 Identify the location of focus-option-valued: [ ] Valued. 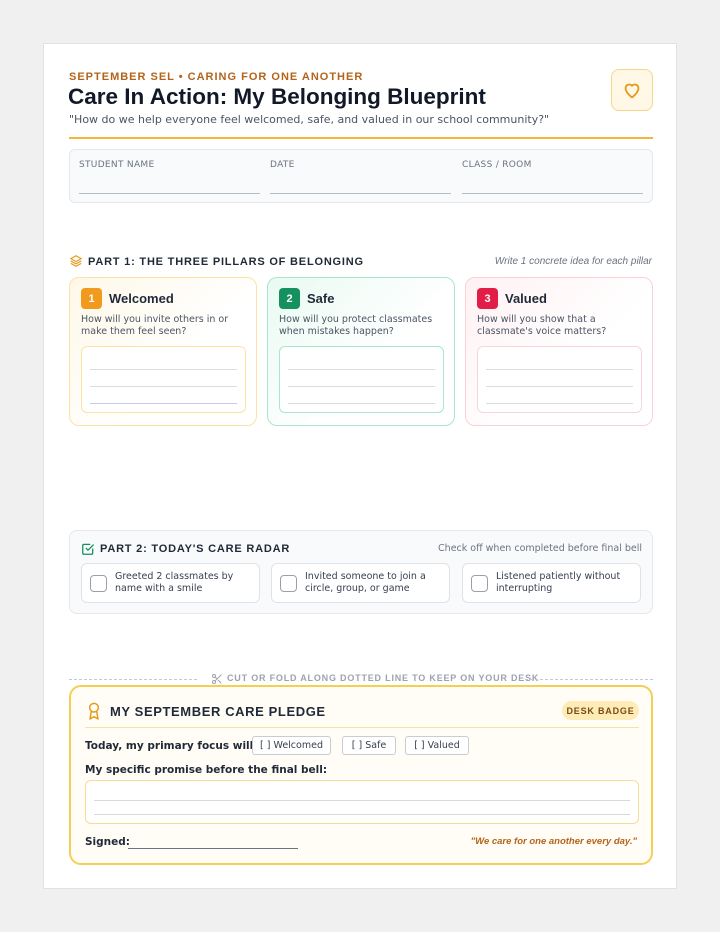
(437, 745).